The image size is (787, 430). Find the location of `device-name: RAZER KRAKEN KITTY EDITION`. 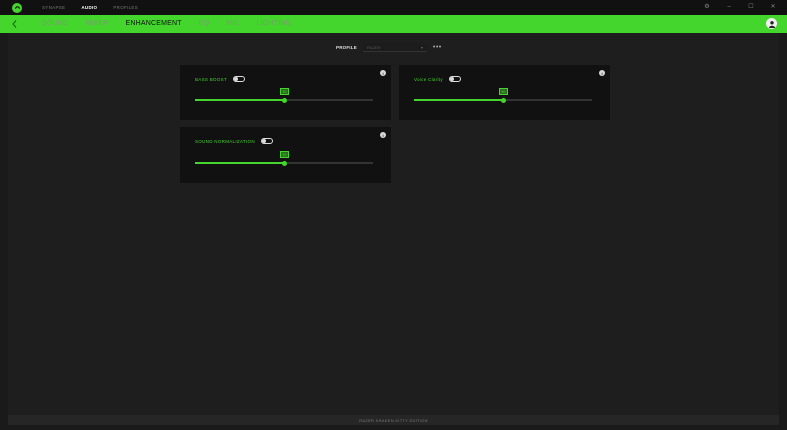

device-name: RAZER KRAKEN KITTY EDITION is located at coordinates (393, 420).